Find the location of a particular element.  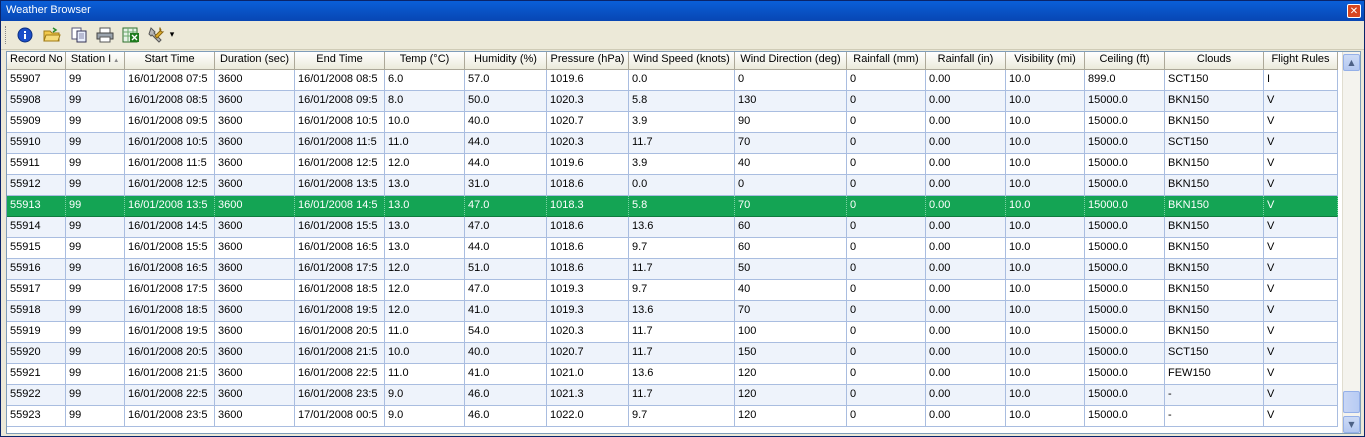

column-header-record-no: Record No is located at coordinates (36, 61).